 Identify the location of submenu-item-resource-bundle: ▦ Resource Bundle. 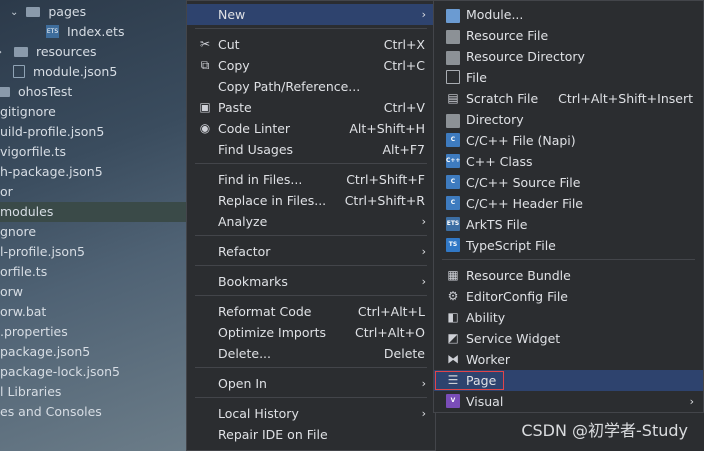
(568, 275).